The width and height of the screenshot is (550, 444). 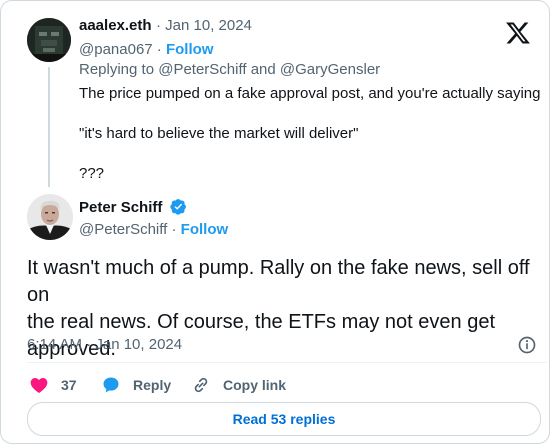 What do you see at coordinates (190, 49) in the screenshot?
I see `reply-follow-button: Follow` at bounding box center [190, 49].